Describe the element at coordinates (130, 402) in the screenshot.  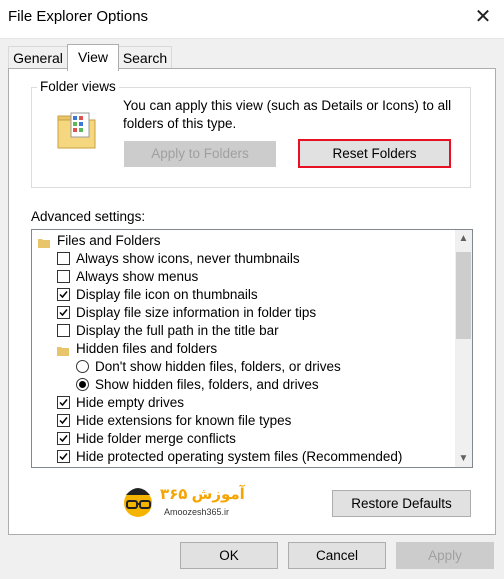
I see `list-item-label: Hide empty drives` at that location.